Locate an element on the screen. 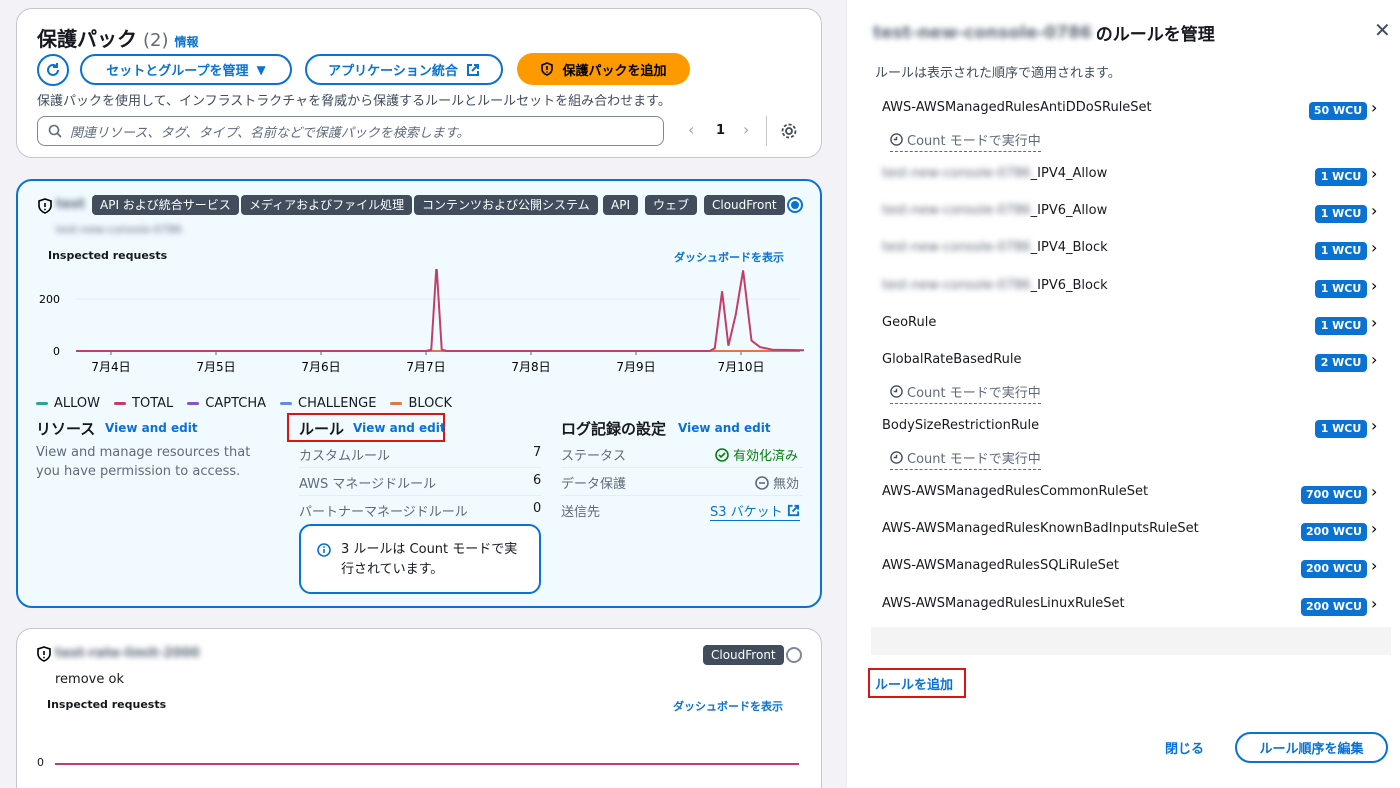 Image resolution: width=1400 pixels, height=788 pixels. refresh-button is located at coordinates (53, 70).